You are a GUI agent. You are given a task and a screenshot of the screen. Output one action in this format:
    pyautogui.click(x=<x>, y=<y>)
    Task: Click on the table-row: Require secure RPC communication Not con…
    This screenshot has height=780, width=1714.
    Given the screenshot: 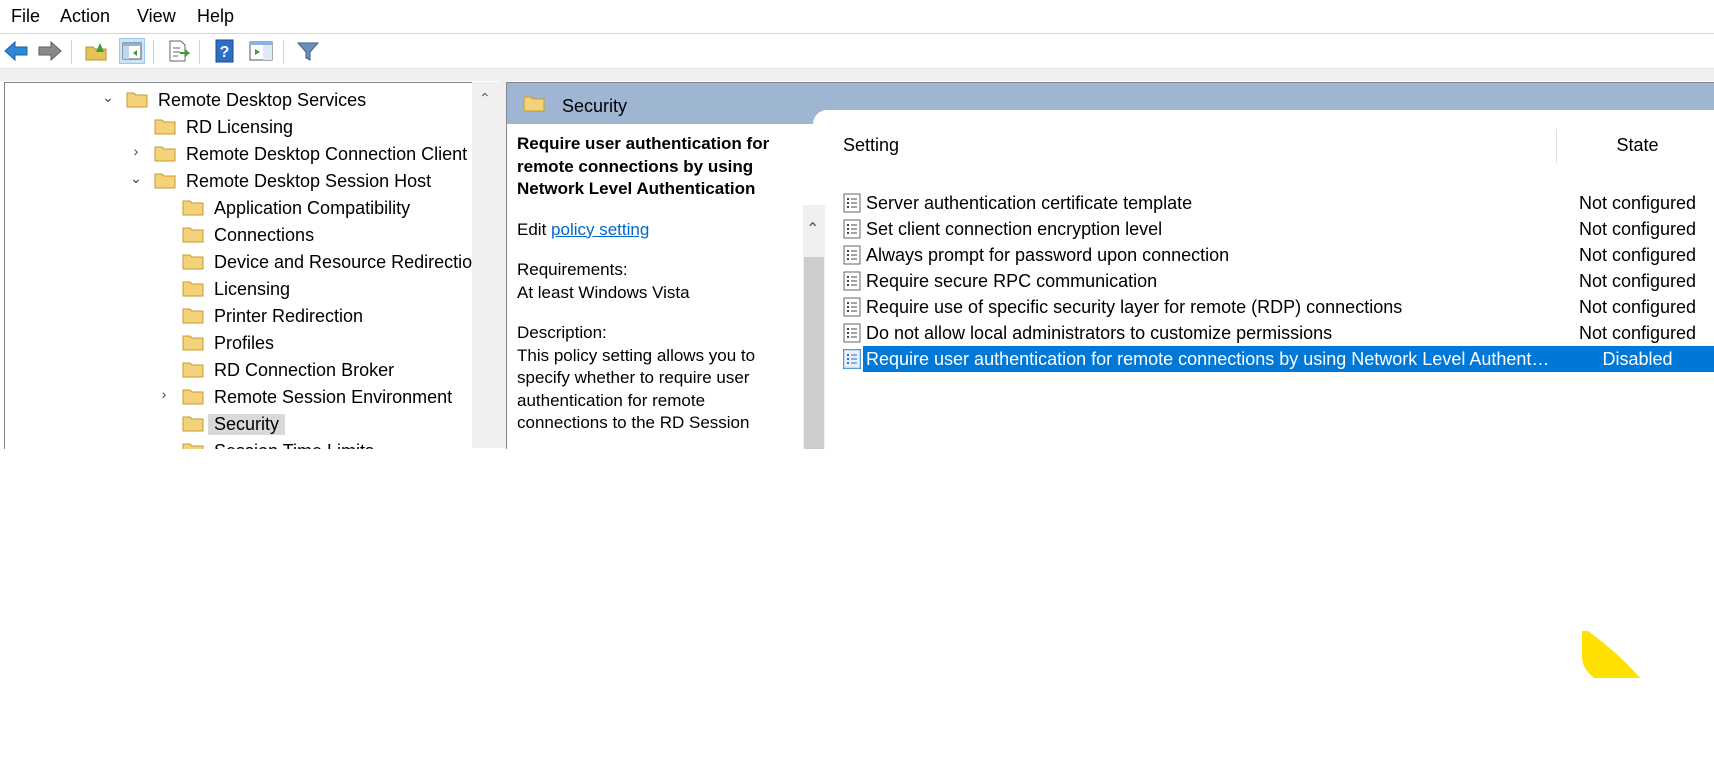 What is the action you would take?
    pyautogui.click(x=1273, y=281)
    